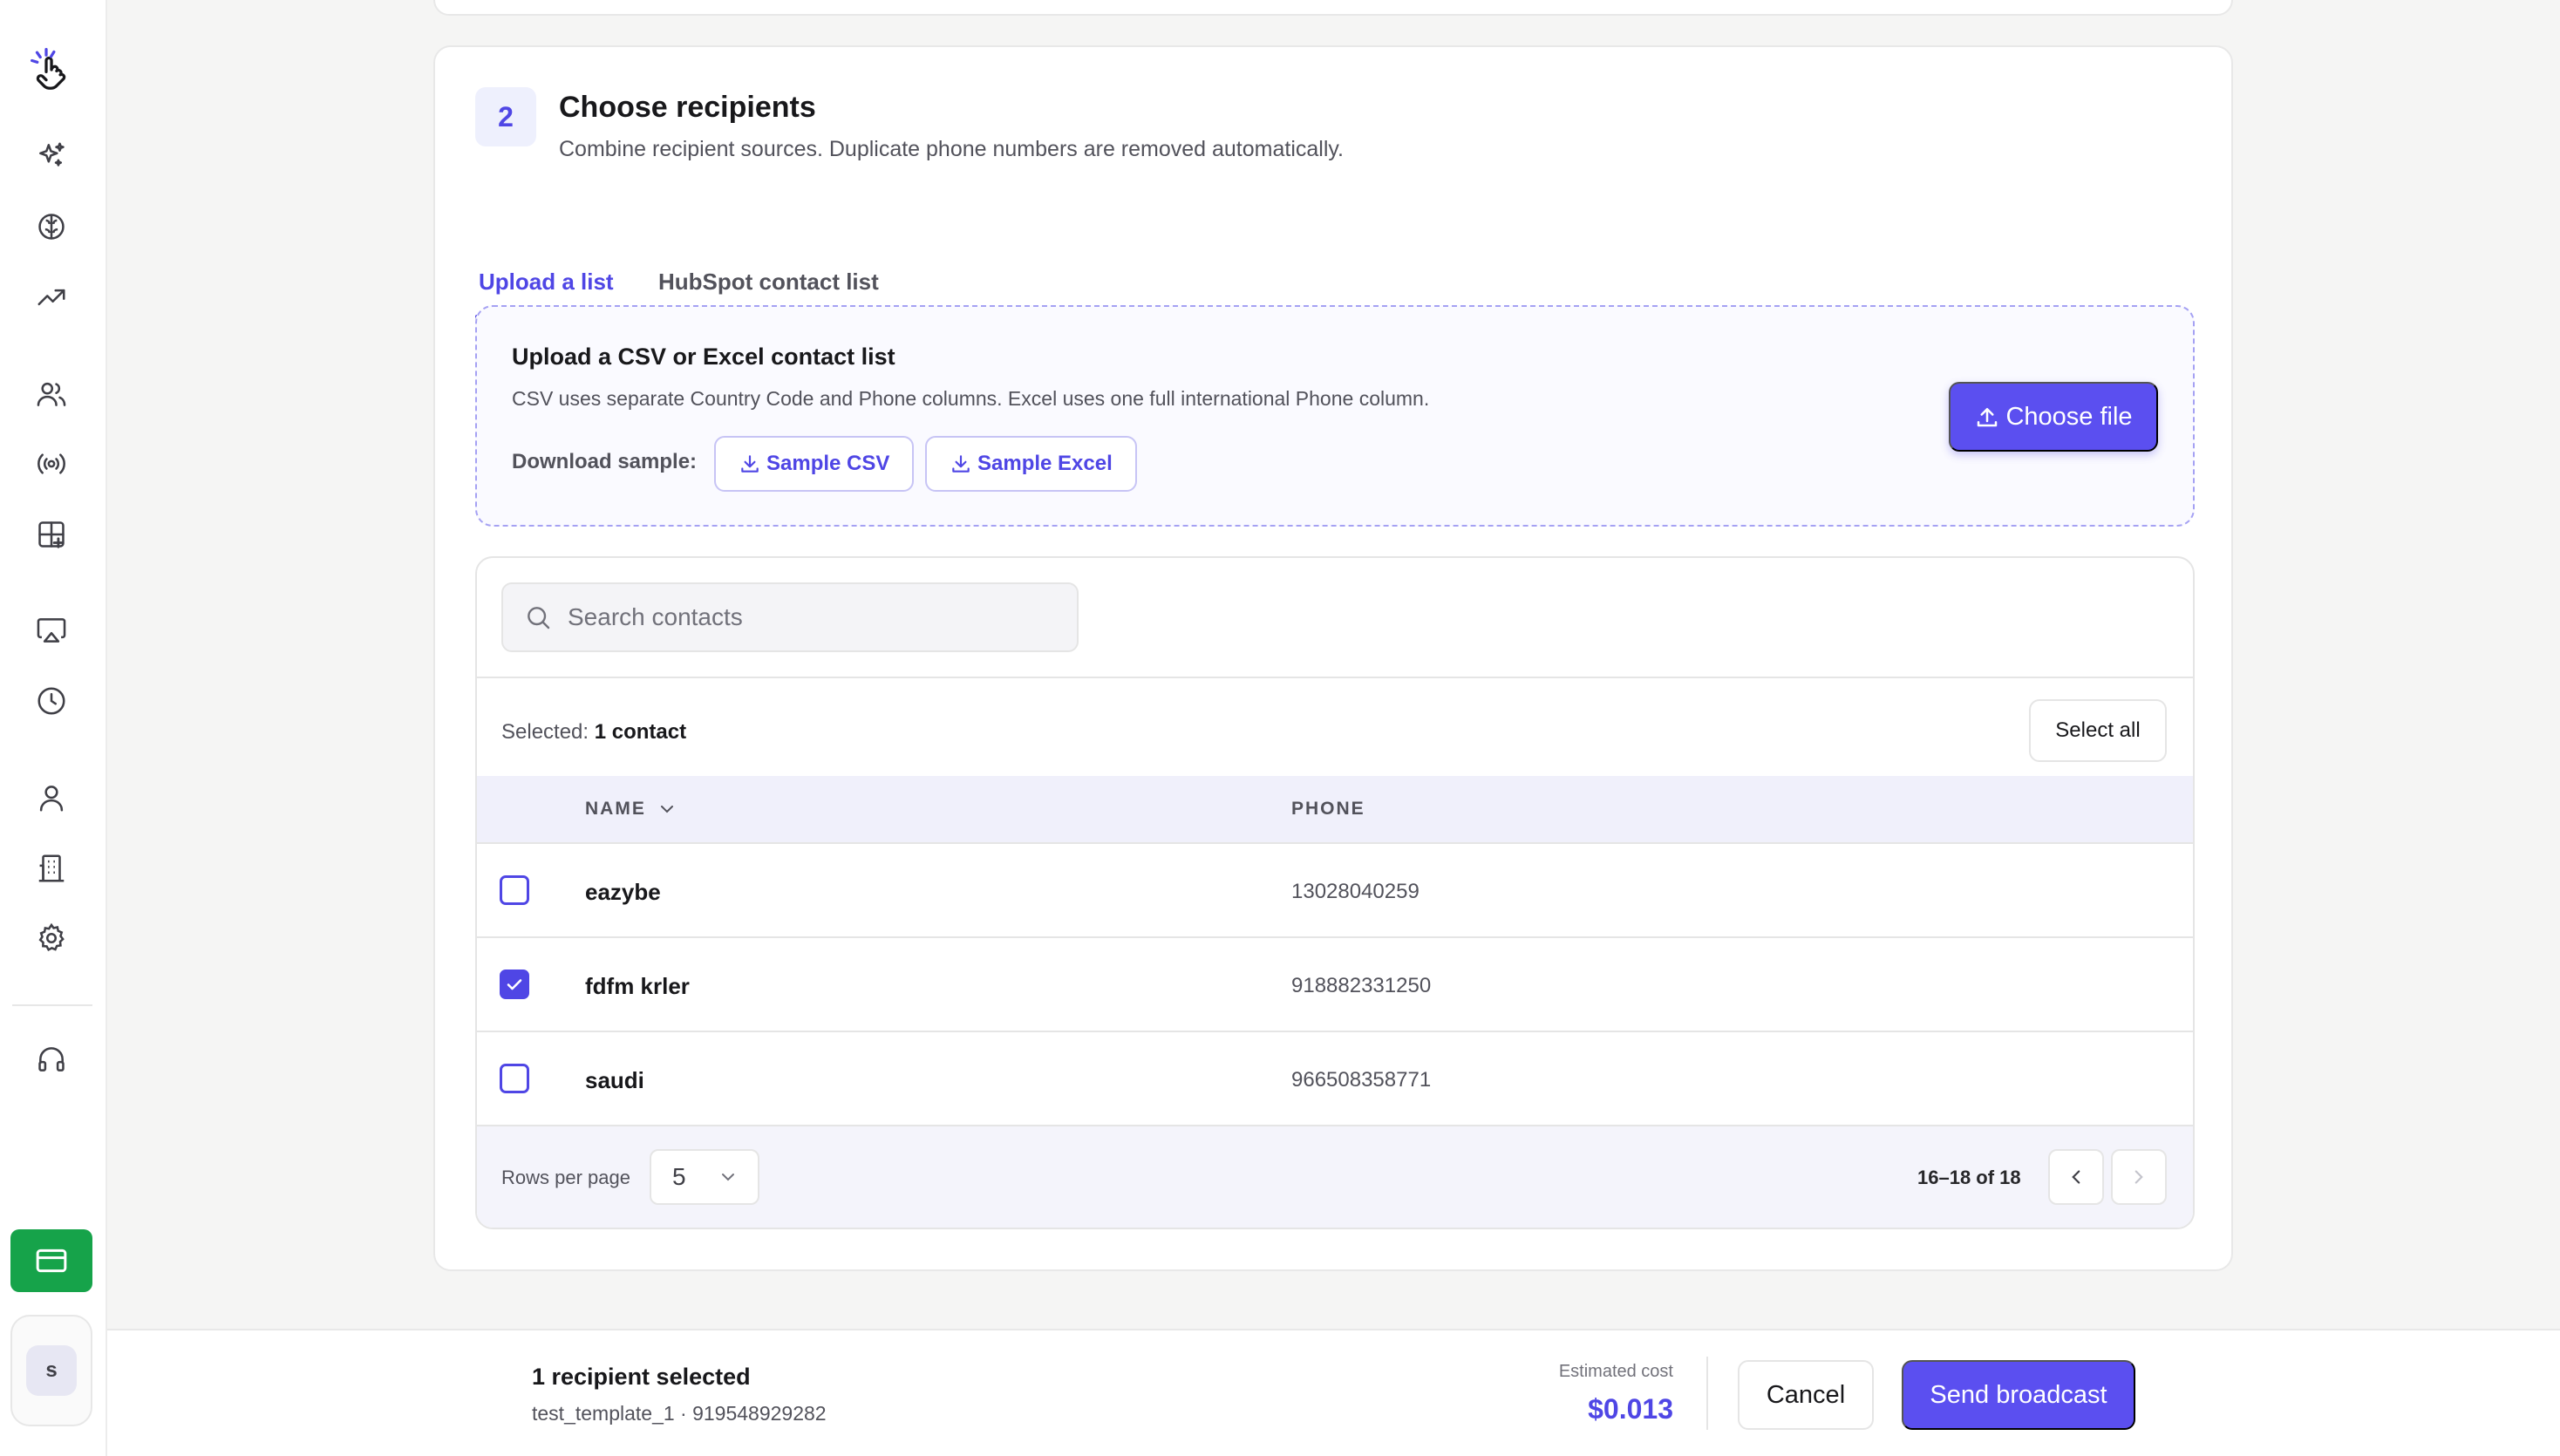 The height and width of the screenshot is (1456, 2560). I want to click on table-row: saudi 966508358771, so click(1335, 1079).